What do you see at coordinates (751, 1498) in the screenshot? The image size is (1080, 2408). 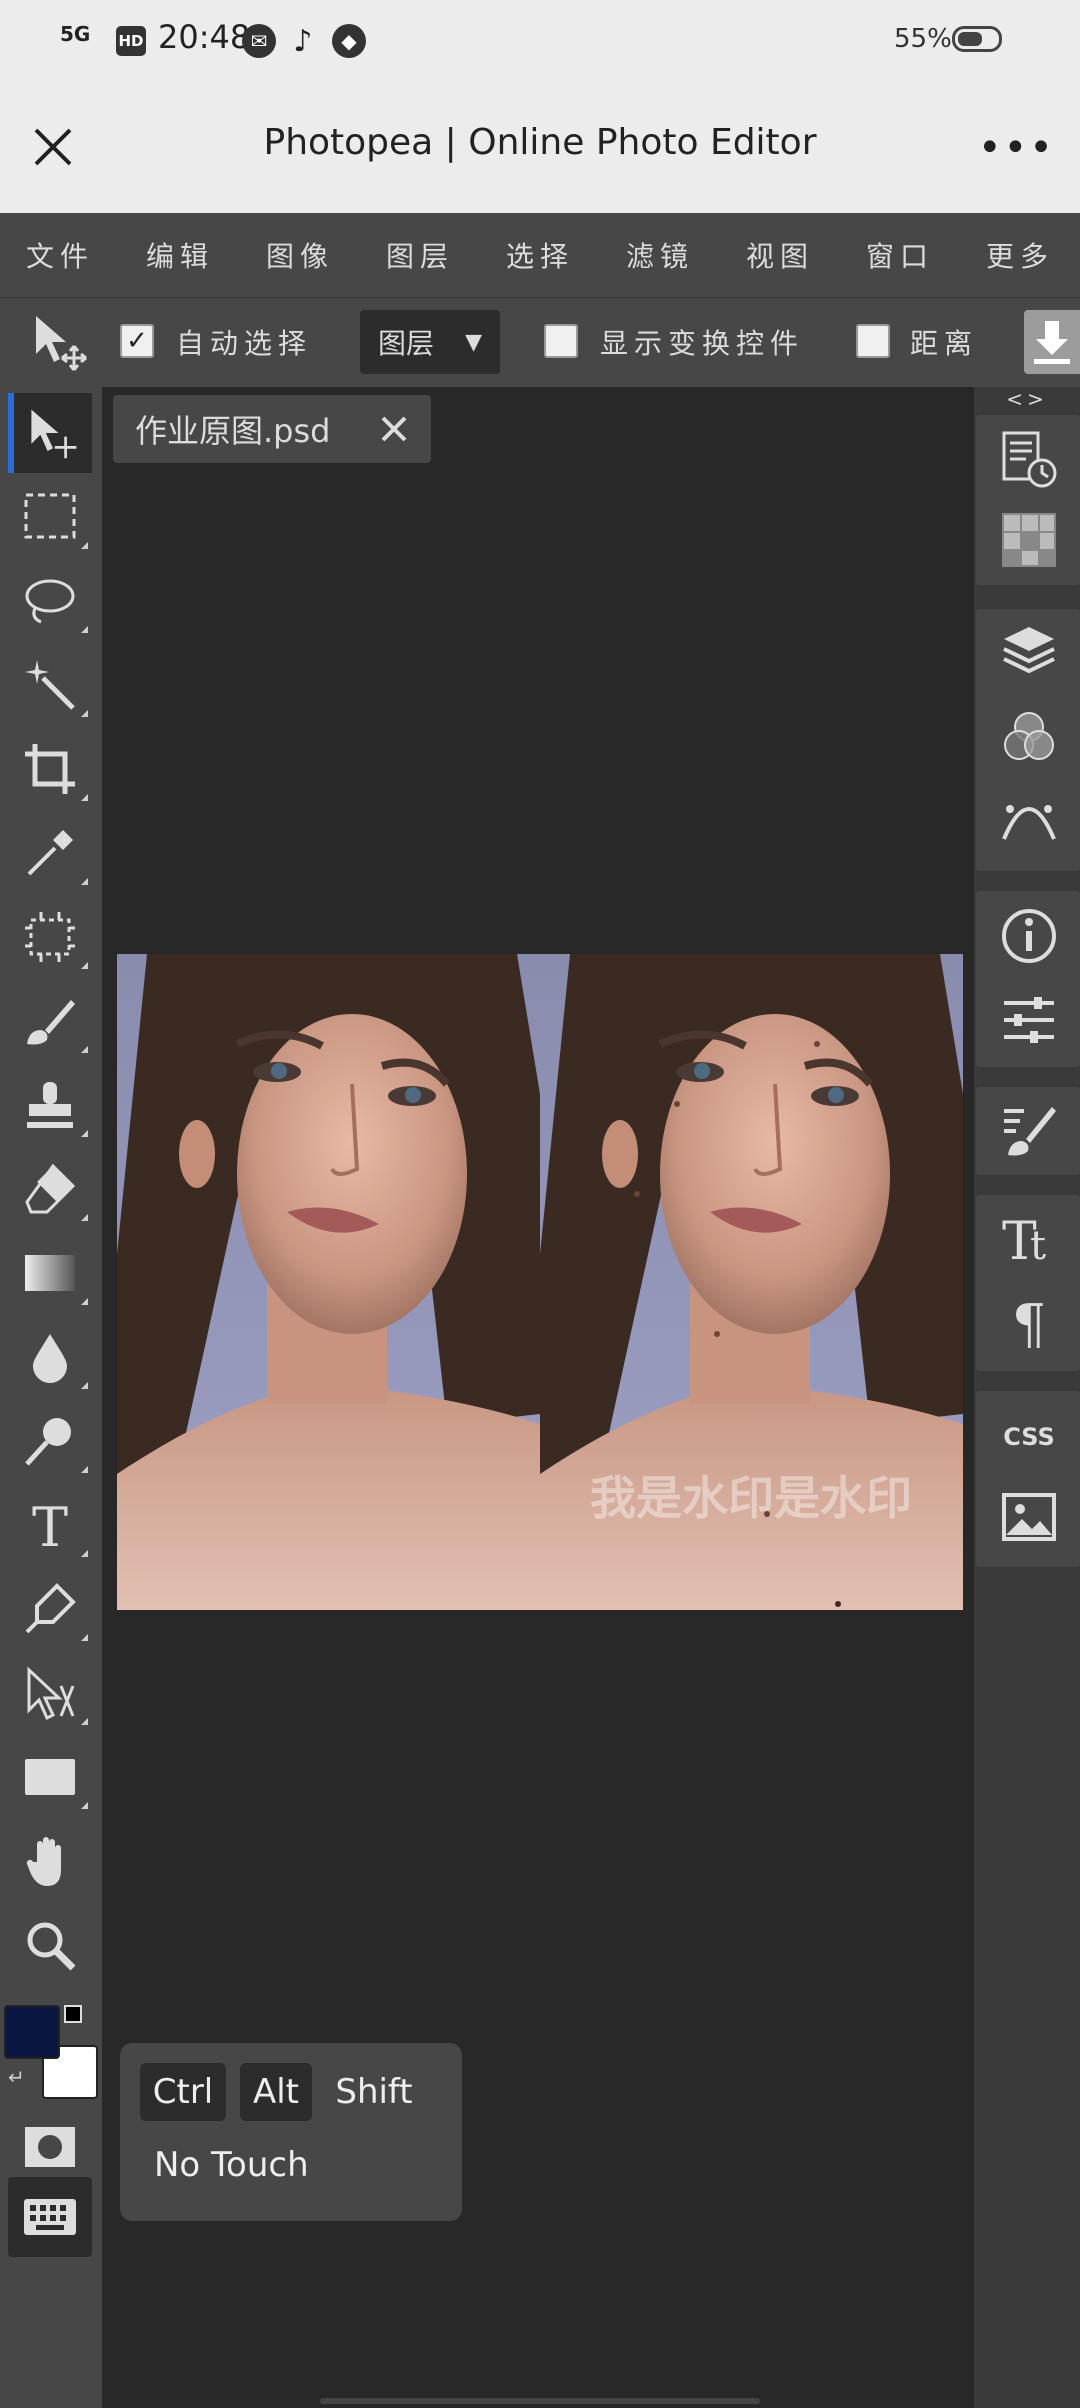 I see `watermark-text: 我是水印是水印` at bounding box center [751, 1498].